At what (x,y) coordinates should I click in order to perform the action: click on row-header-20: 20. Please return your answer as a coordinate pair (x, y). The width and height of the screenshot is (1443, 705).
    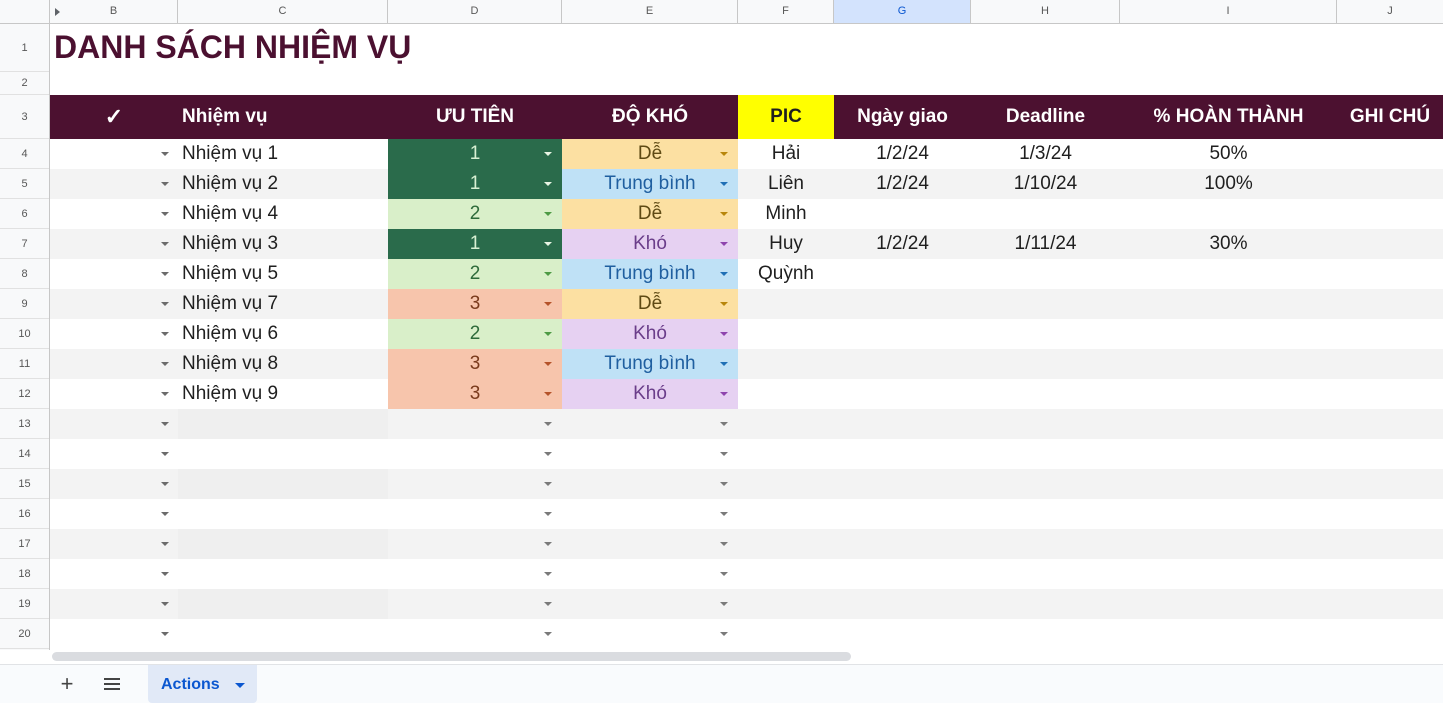
    Looking at the image, I should click on (24, 634).